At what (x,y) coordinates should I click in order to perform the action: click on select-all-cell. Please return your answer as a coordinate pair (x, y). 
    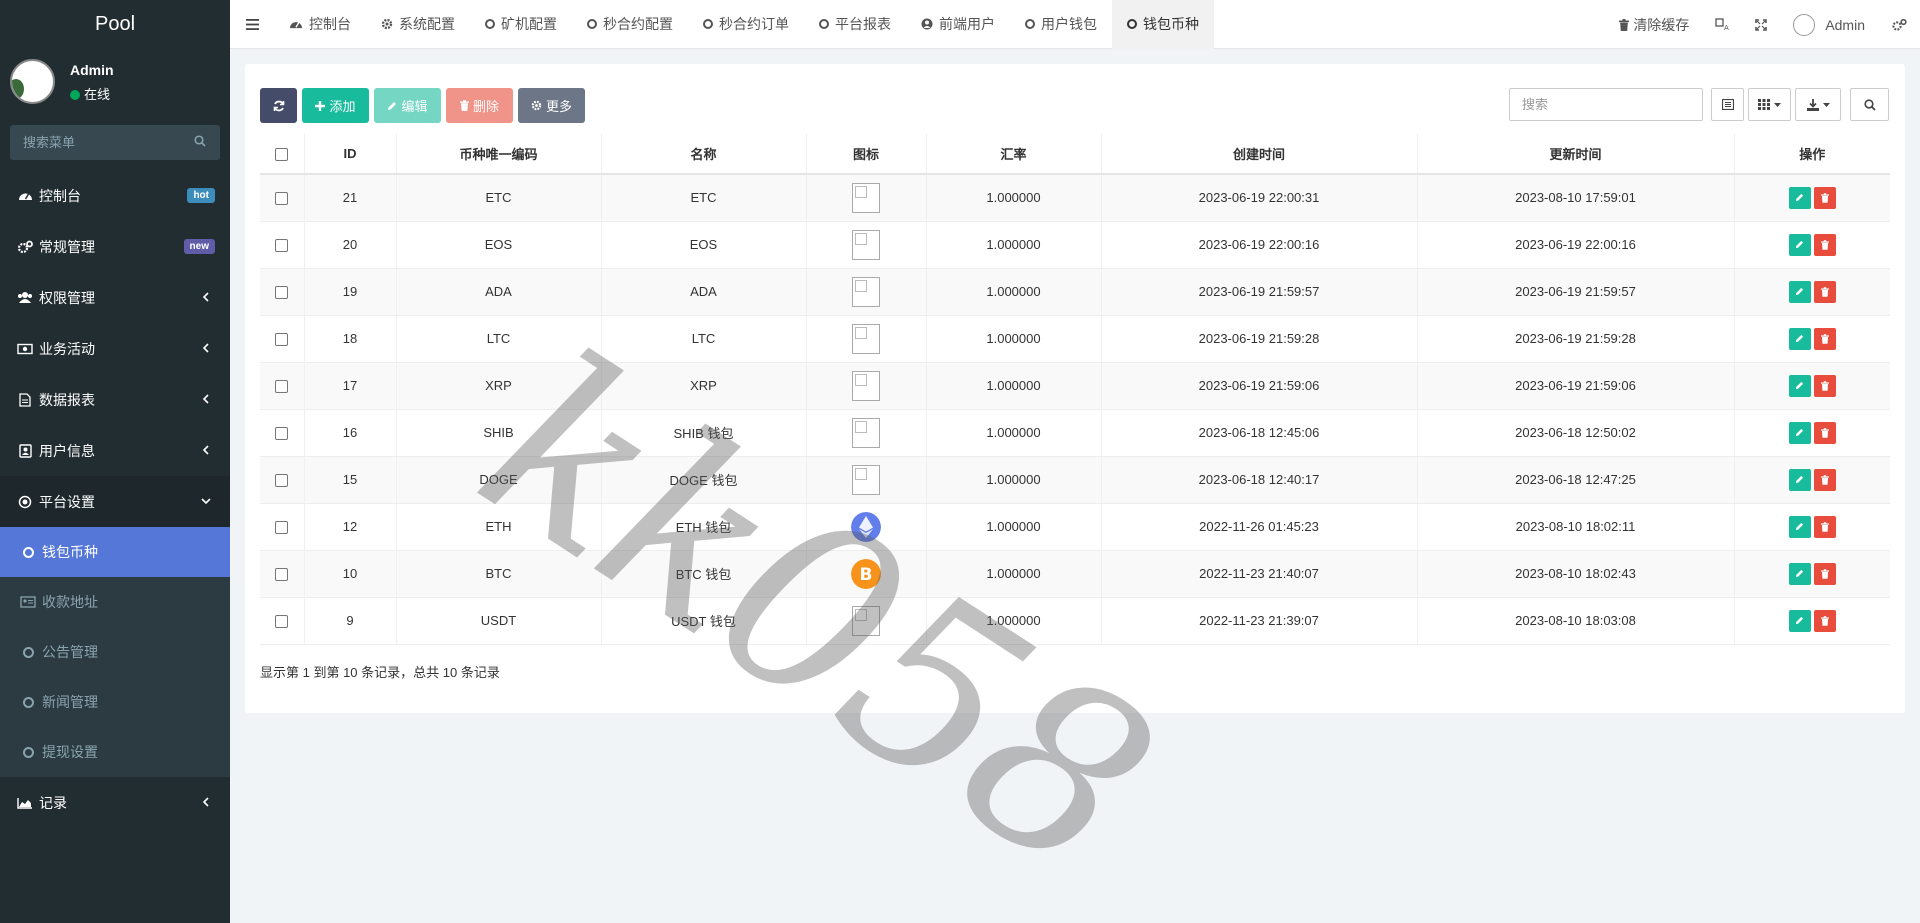
    Looking at the image, I should click on (282, 154).